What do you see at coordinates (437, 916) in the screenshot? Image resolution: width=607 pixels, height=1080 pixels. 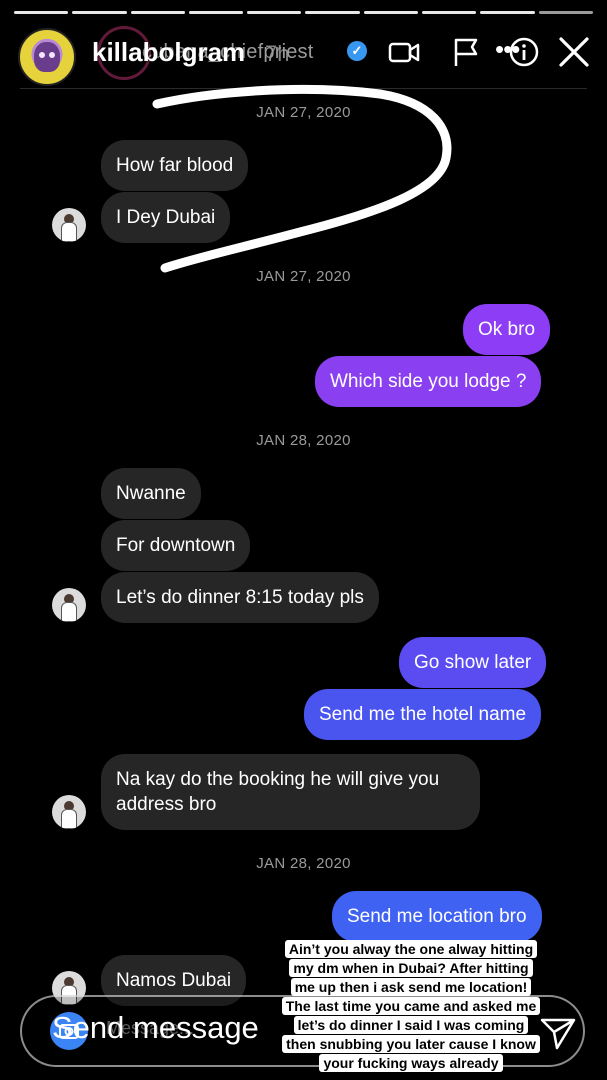 I see `outgoing-message: Send me location bro` at bounding box center [437, 916].